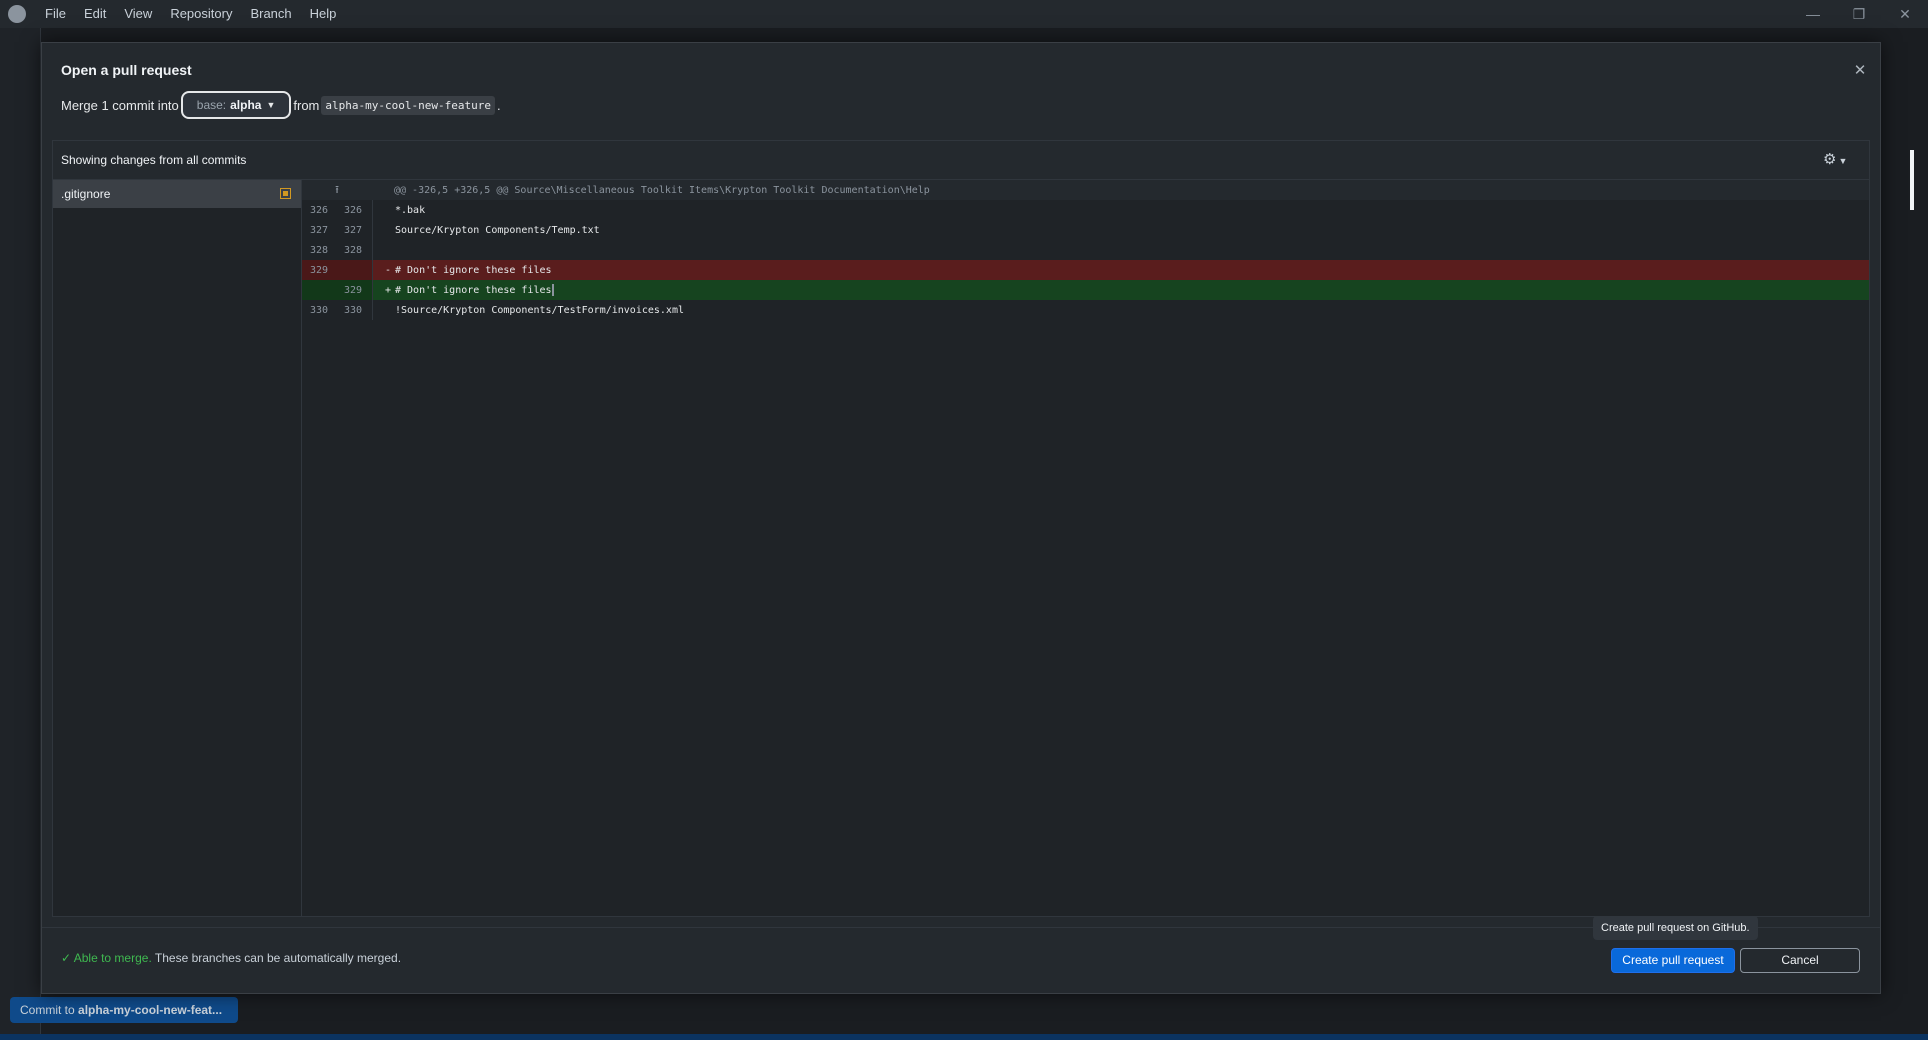 The height and width of the screenshot is (1040, 1928). Describe the element at coordinates (319, 230) in the screenshot. I see `old-line-number: 327` at that location.